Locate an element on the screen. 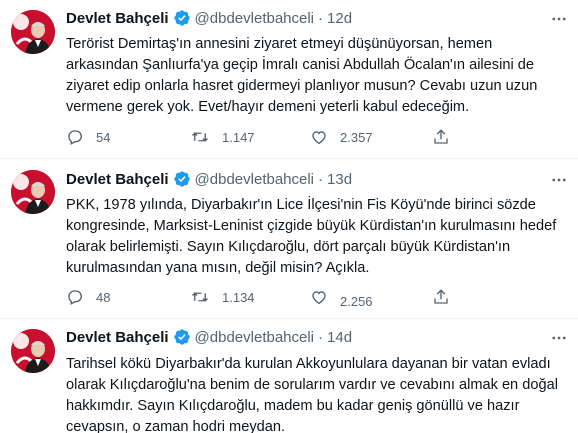 This screenshot has height=433, width=578. retweet-count: 1.134 is located at coordinates (238, 297).